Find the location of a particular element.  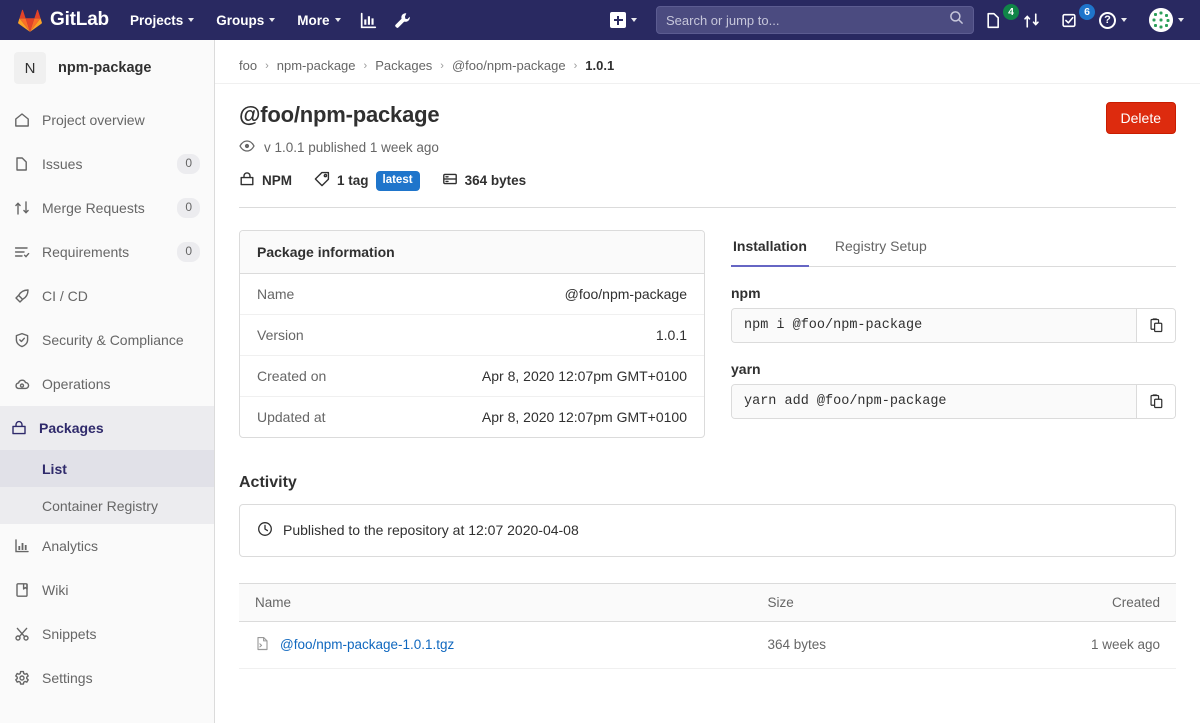

issues-count: 0 is located at coordinates (188, 164).